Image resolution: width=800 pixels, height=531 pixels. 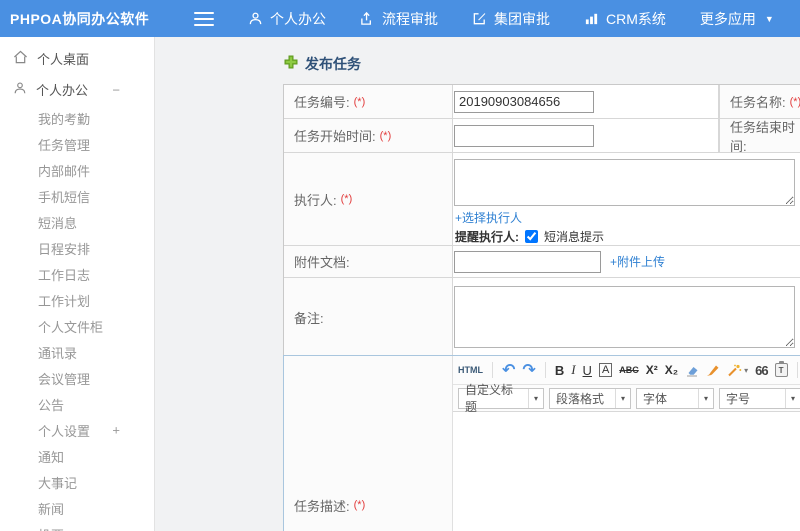 I want to click on sidebar-item-short-message: 短消息, so click(x=77, y=222).